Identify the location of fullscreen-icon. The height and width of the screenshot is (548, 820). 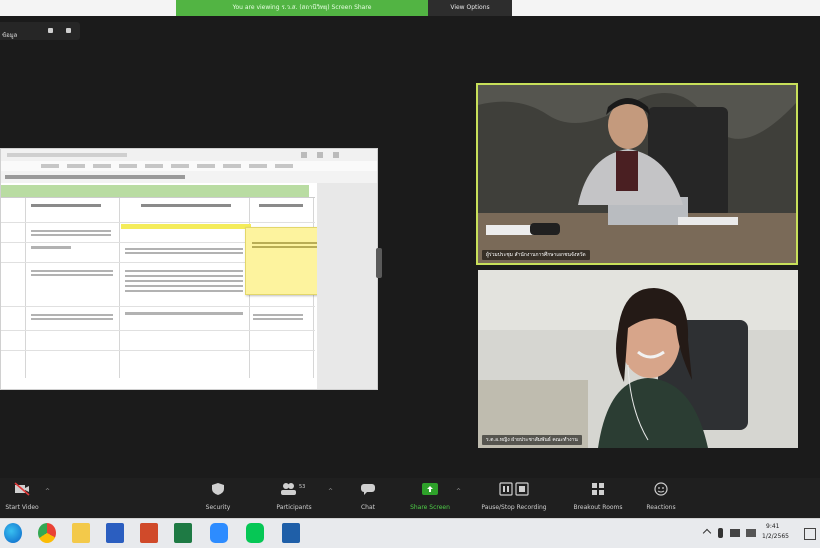
(68, 30).